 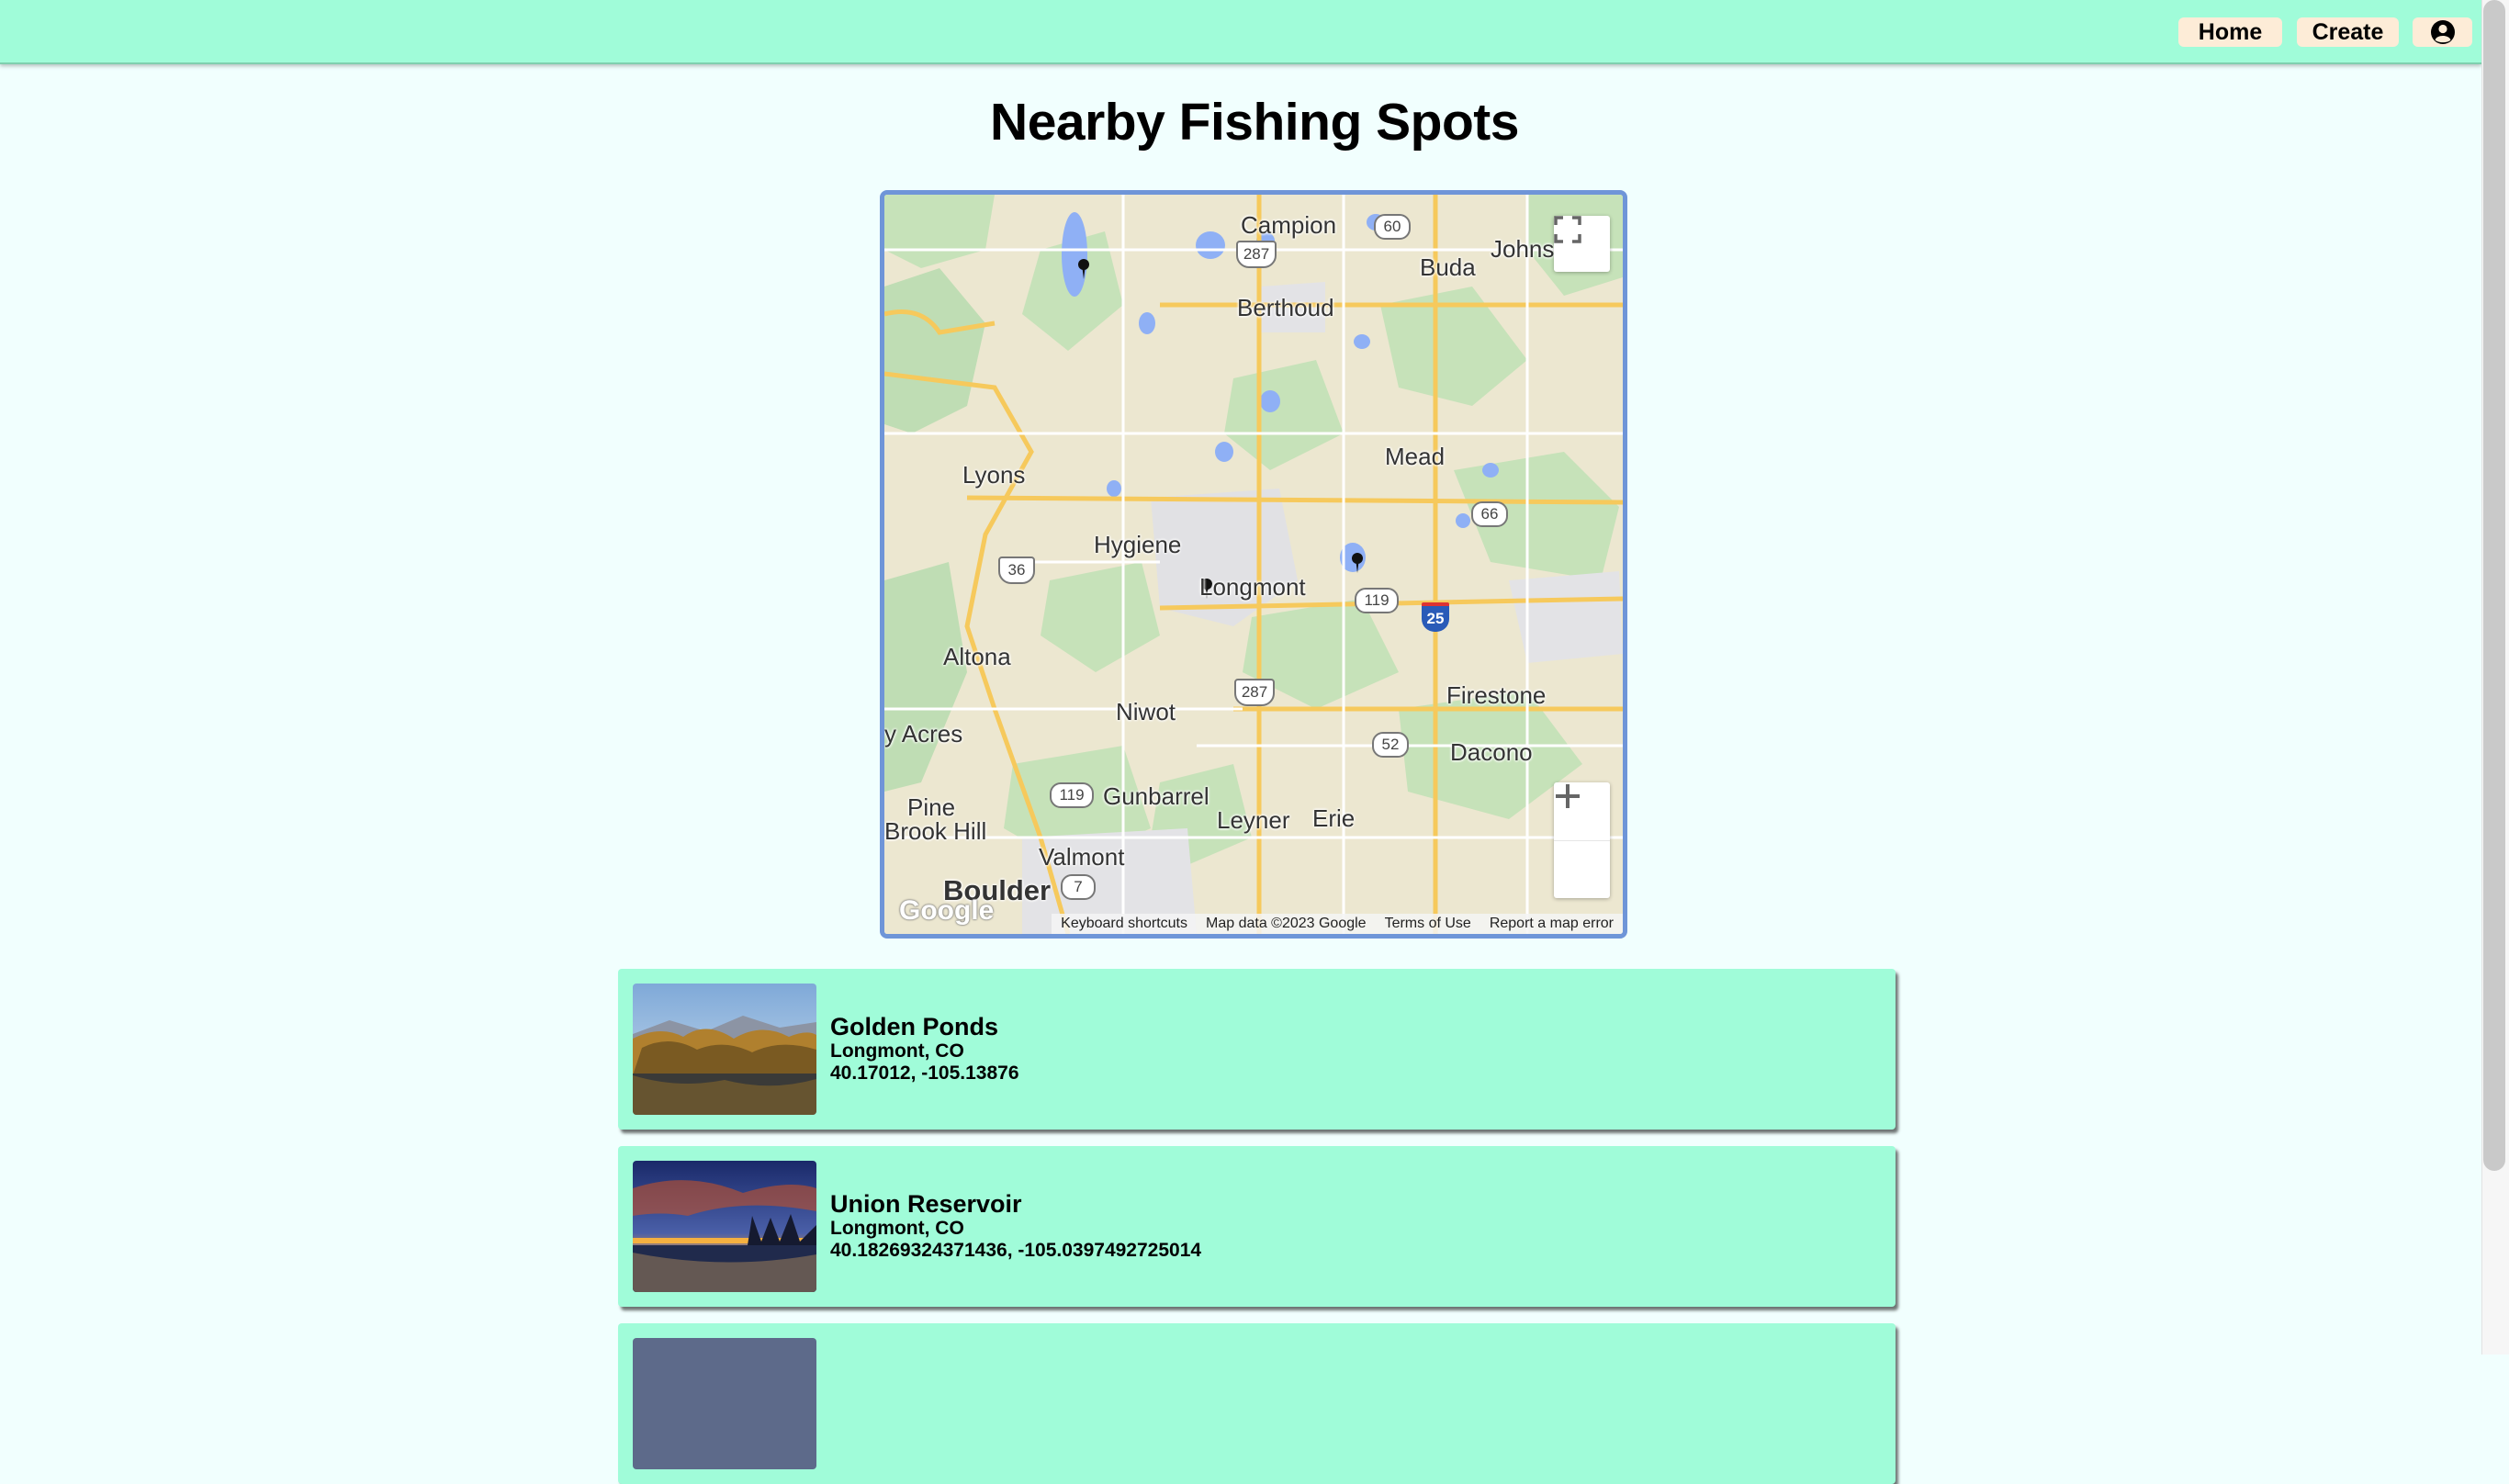 I want to click on spot-coordinates: 40.18269324371436, -105.0397492725014, so click(x=1016, y=1251).